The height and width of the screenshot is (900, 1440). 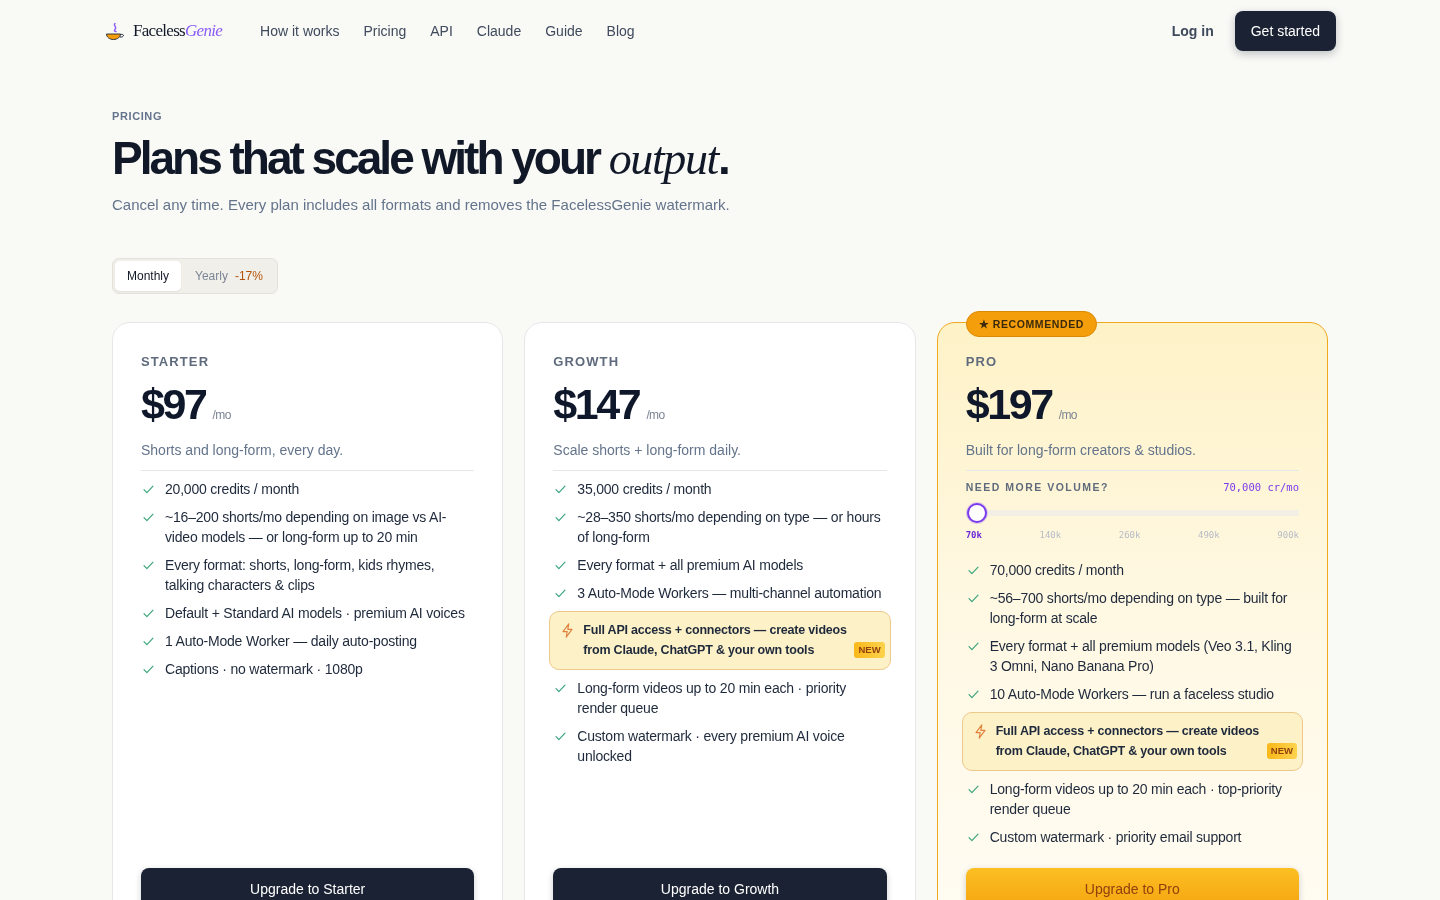 I want to click on nav-link: Pricing, so click(x=385, y=31).